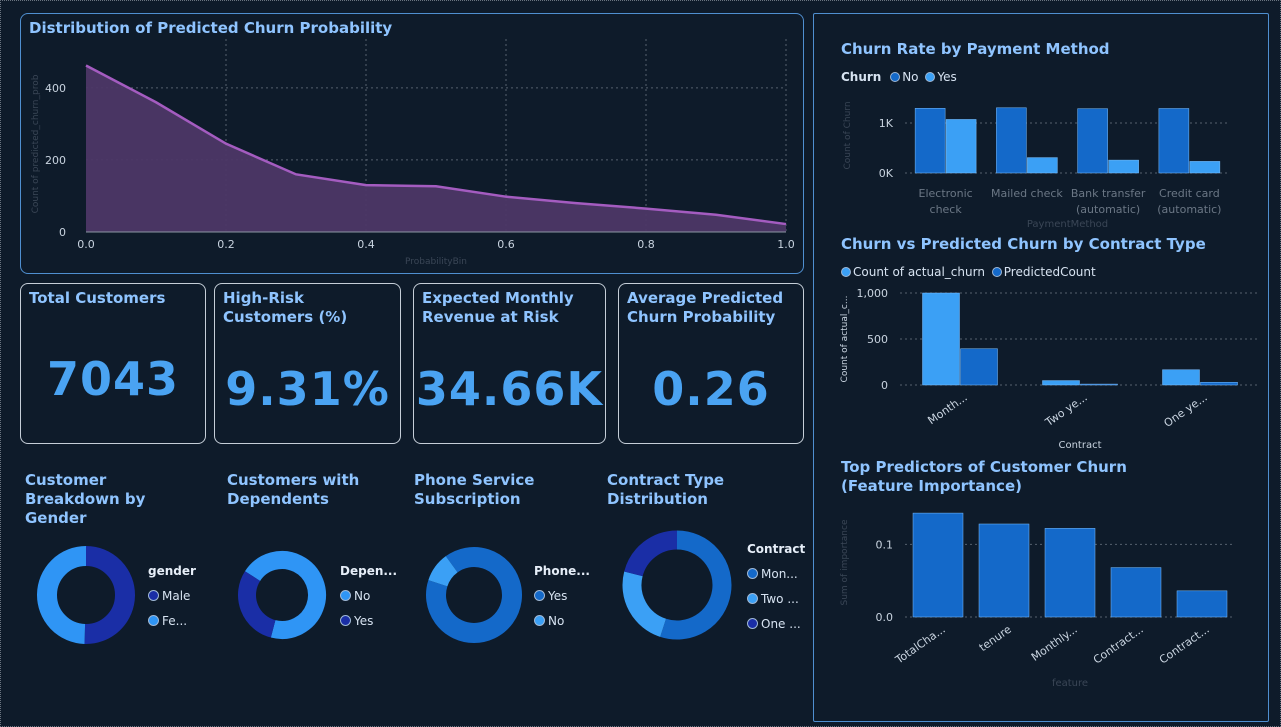 The height and width of the screenshot is (727, 1281). I want to click on x-tick-label: (automatic), so click(1189, 209).